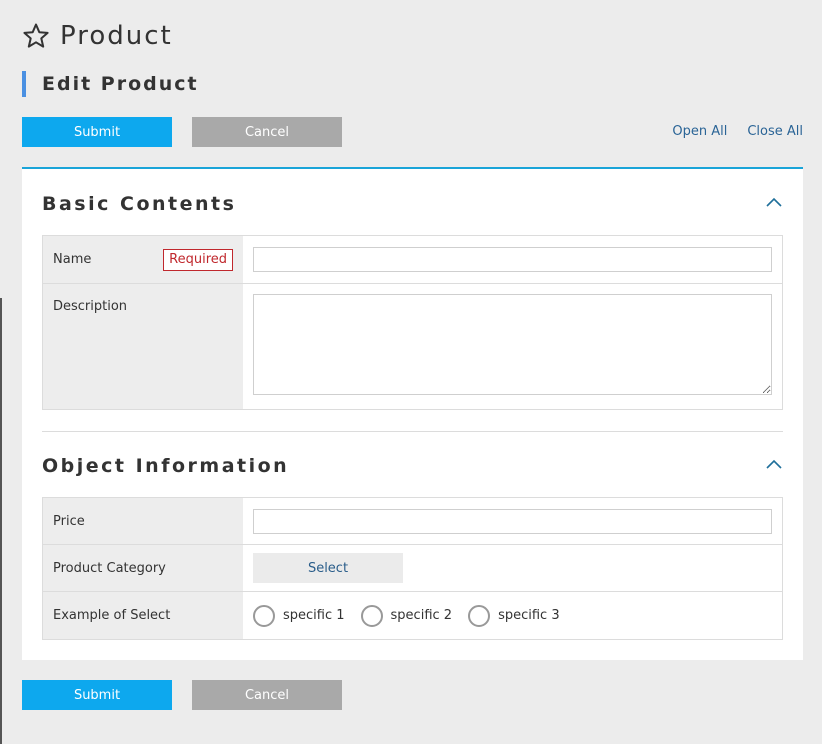 This screenshot has width=822, height=744. I want to click on cancel-button-bottom: Cancel, so click(267, 695).